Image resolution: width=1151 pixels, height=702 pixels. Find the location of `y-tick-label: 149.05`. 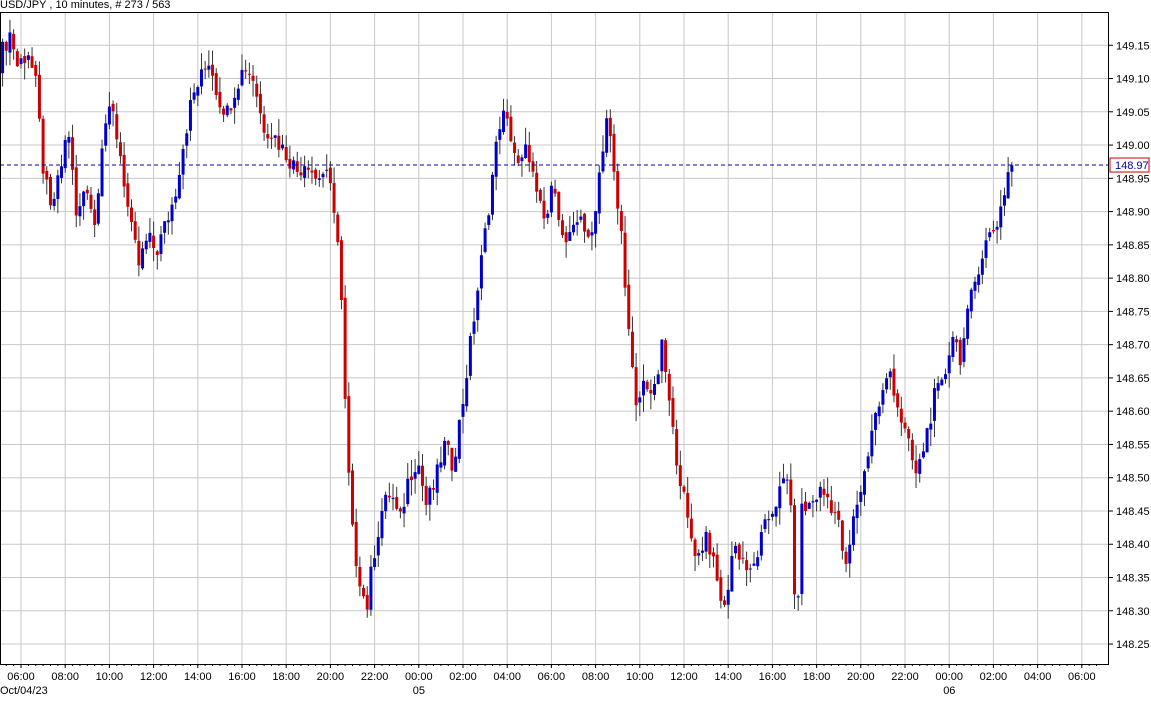

y-tick-label: 149.05 is located at coordinates (1133, 113).